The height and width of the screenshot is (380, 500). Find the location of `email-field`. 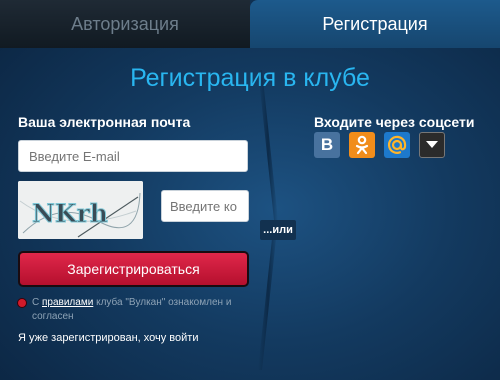

email-field is located at coordinates (133, 156).